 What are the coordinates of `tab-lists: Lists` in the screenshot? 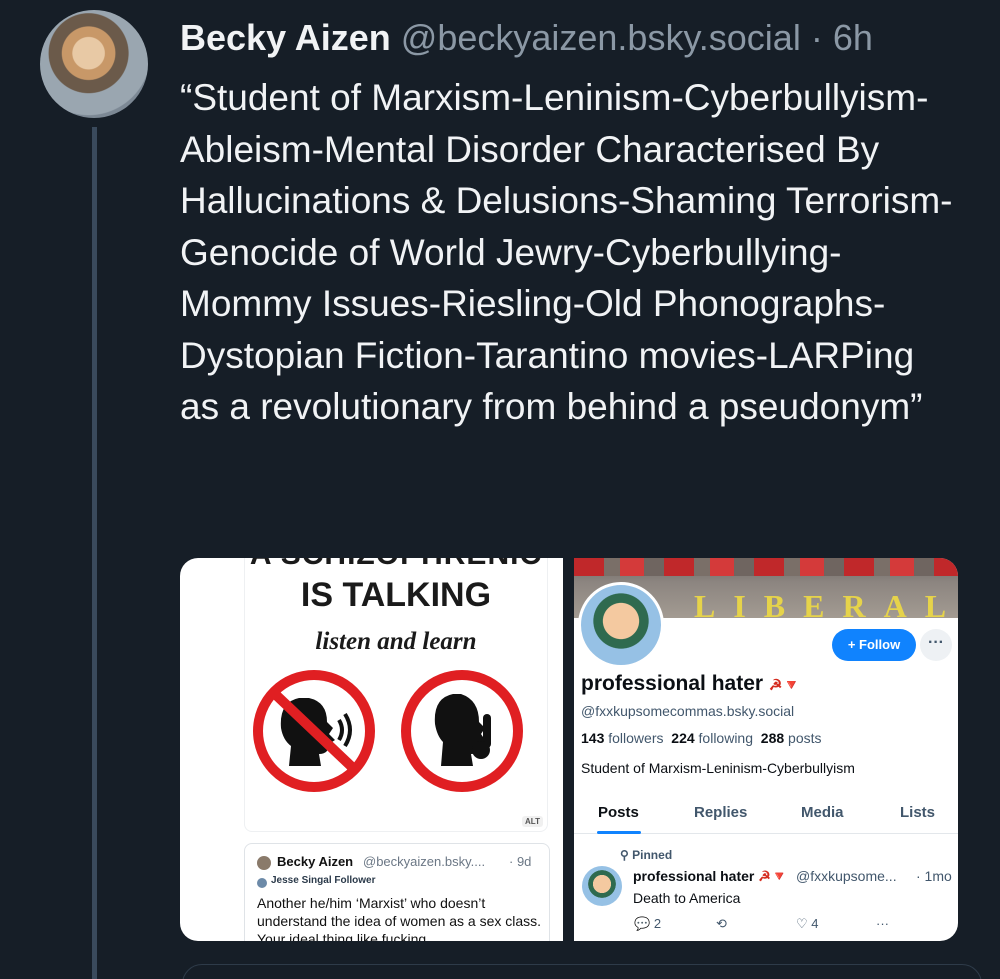 It's located at (918, 812).